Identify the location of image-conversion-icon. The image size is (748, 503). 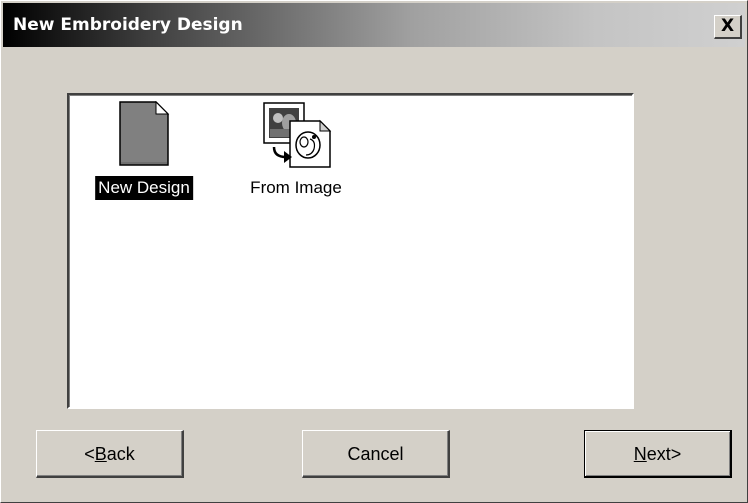
(297, 135).